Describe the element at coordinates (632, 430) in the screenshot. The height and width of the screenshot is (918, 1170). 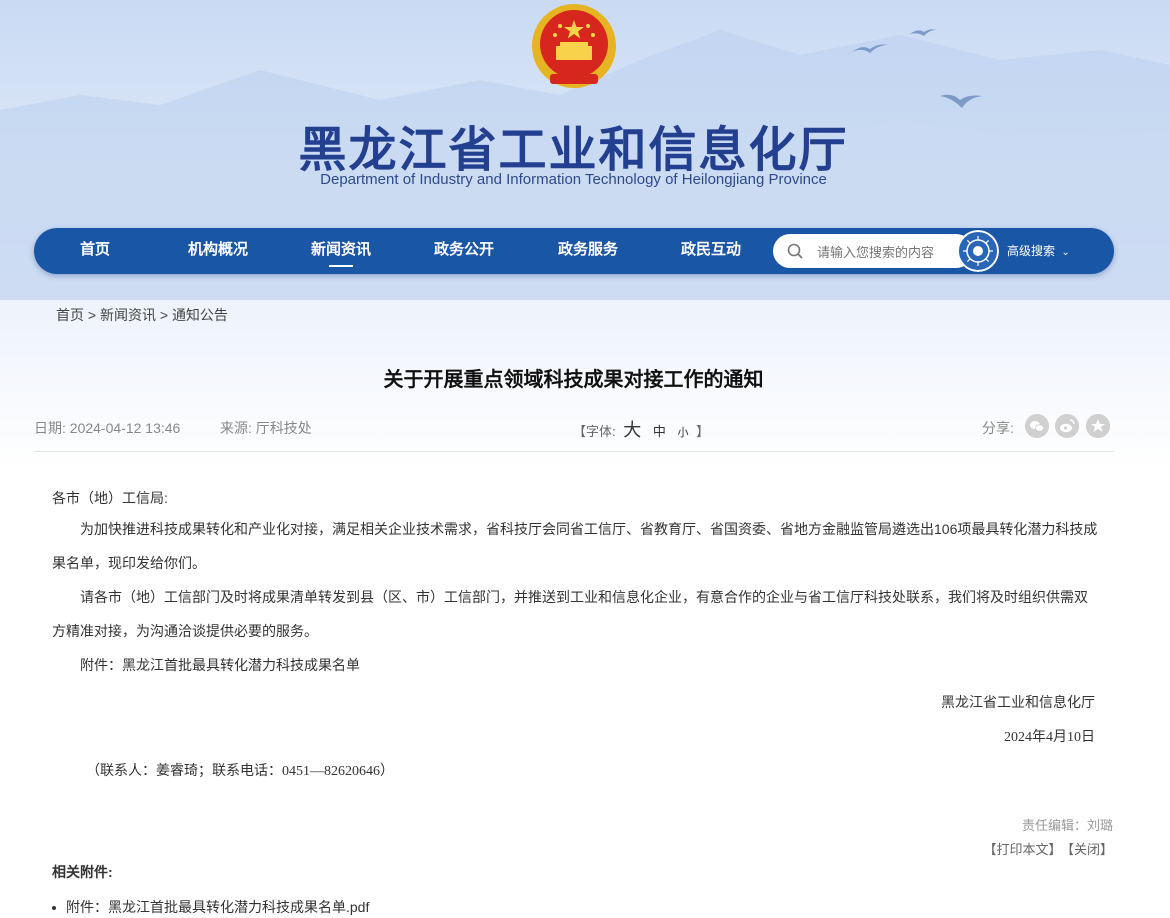
I see `font-large-button: 大` at that location.